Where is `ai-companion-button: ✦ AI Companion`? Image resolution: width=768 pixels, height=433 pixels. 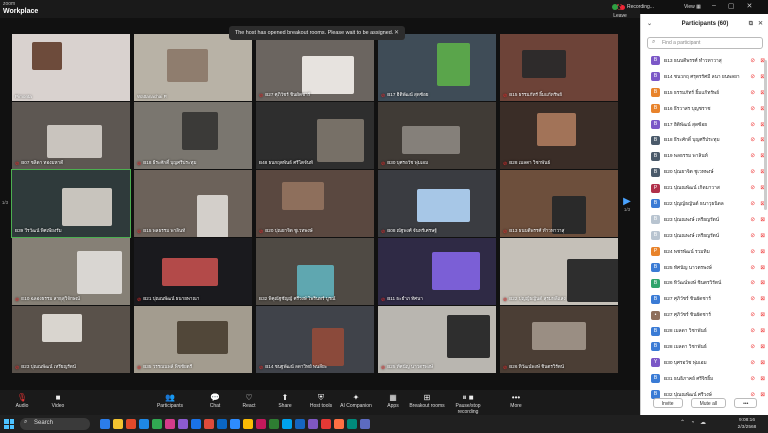 ai-companion-button: ✦ AI Companion is located at coordinates (356, 400).